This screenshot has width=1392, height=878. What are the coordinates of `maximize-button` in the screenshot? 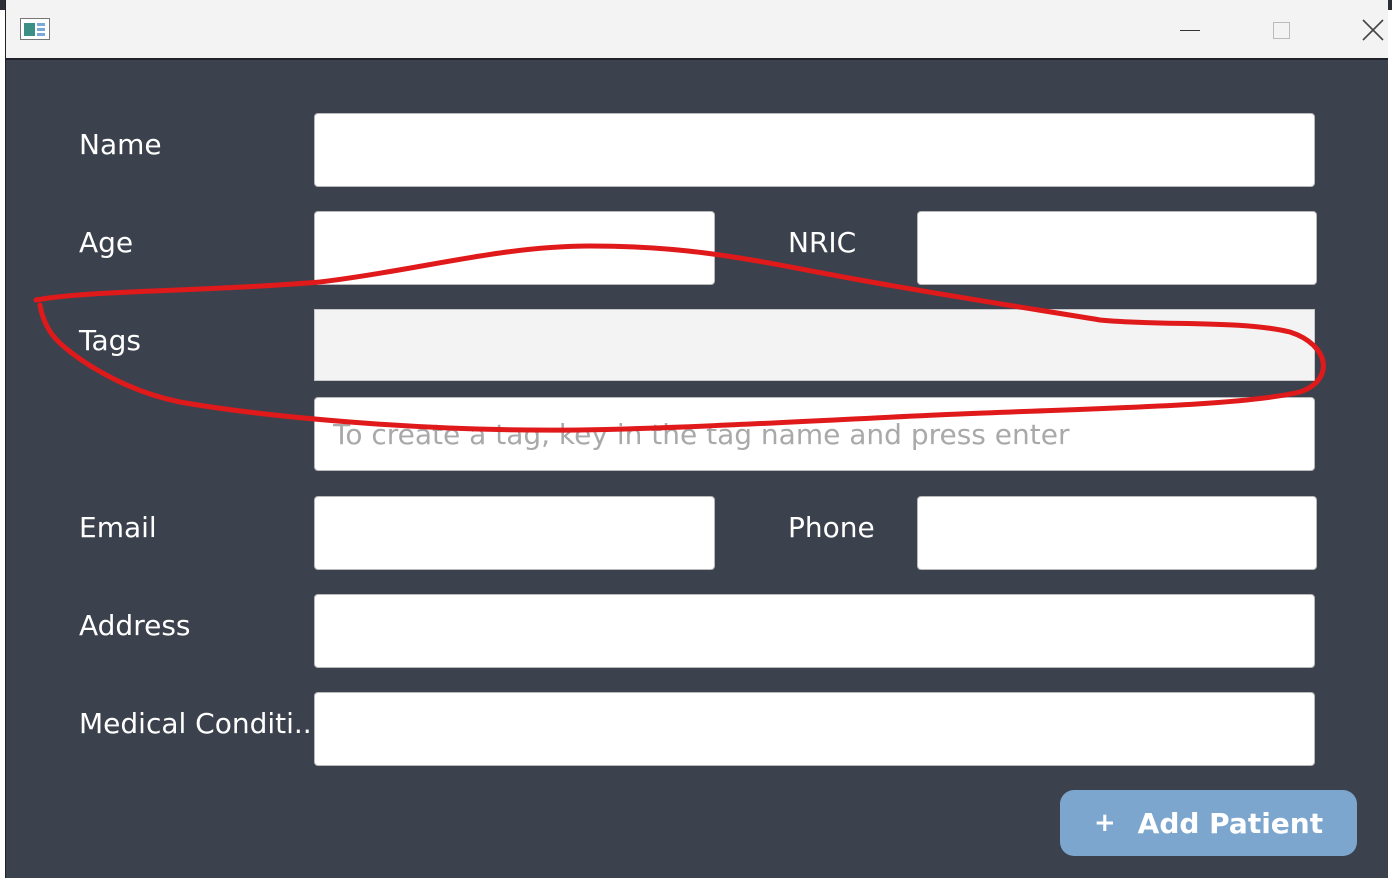 It's located at (1281, 30).